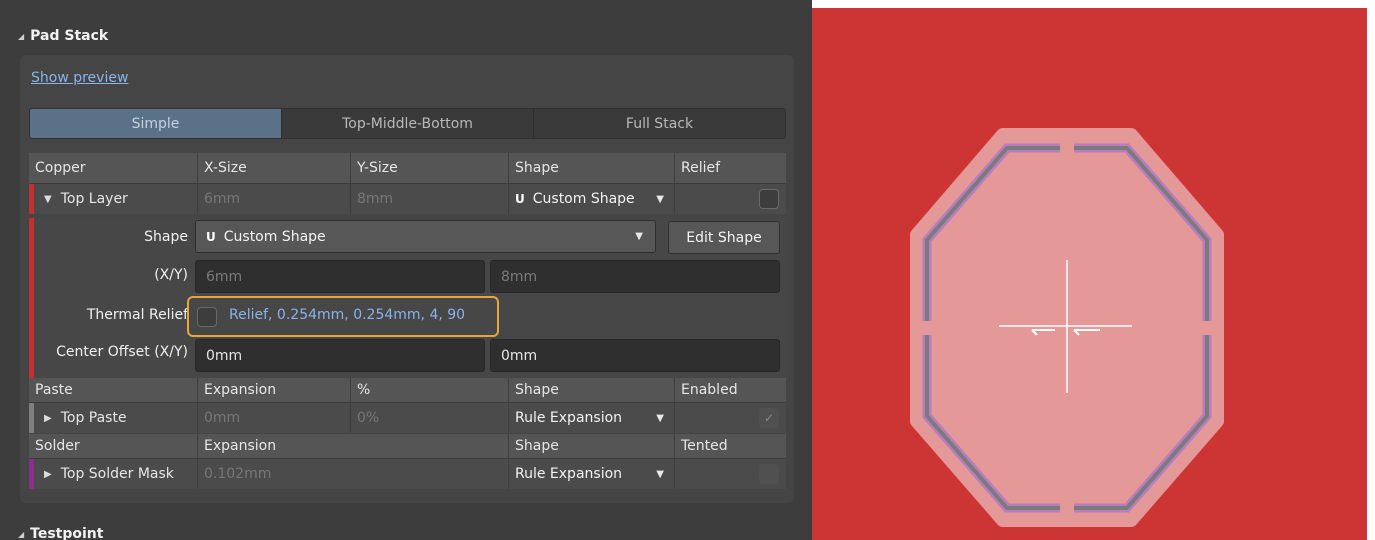 The height and width of the screenshot is (540, 1375). What do you see at coordinates (1067, 507) in the screenshot?
I see `thermal-spoke-bottom` at bounding box center [1067, 507].